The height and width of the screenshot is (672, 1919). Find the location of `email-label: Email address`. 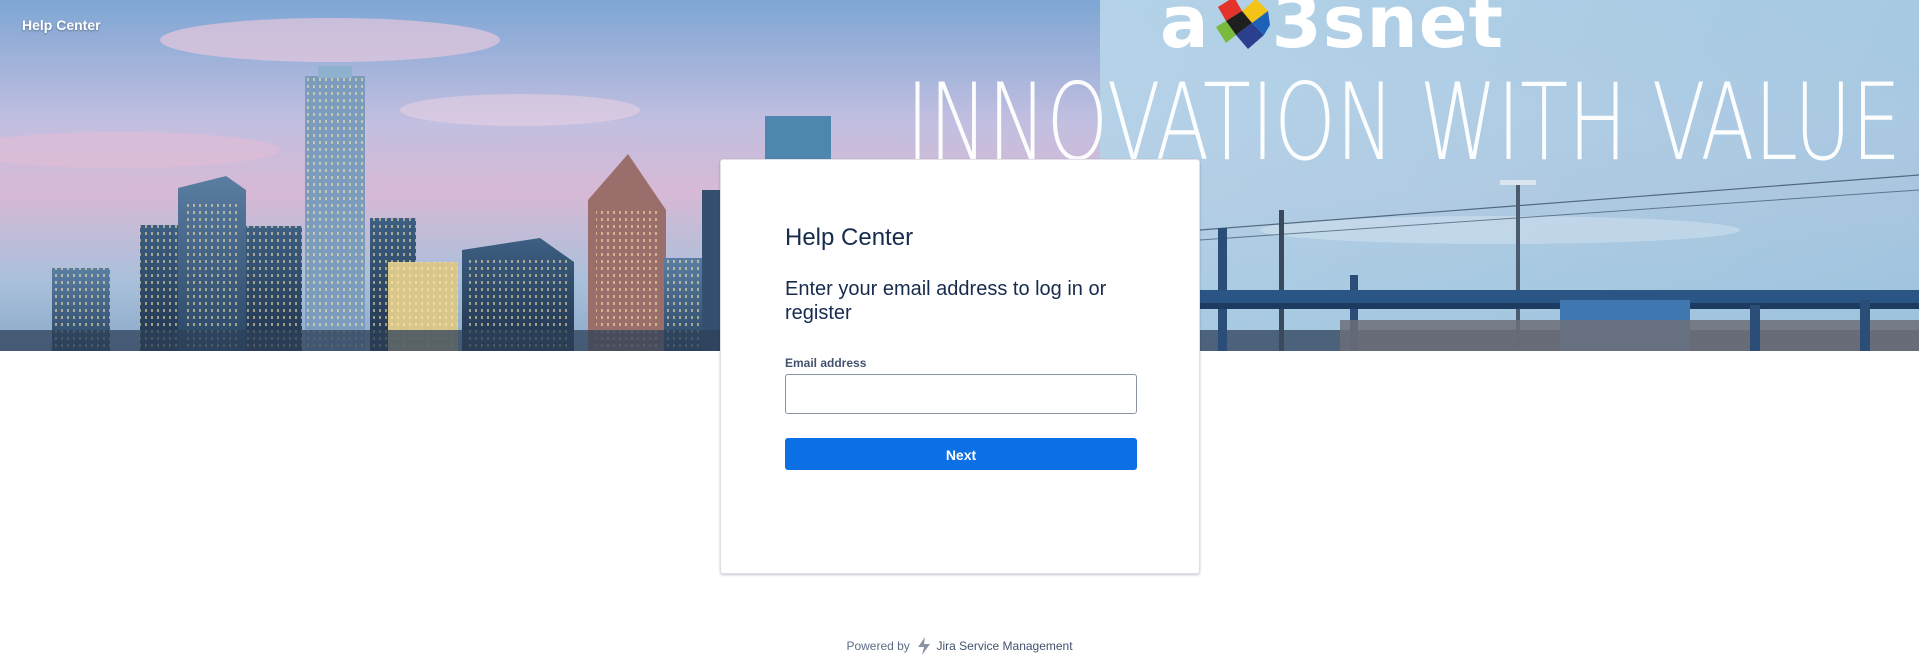

email-label: Email address is located at coordinates (826, 363).